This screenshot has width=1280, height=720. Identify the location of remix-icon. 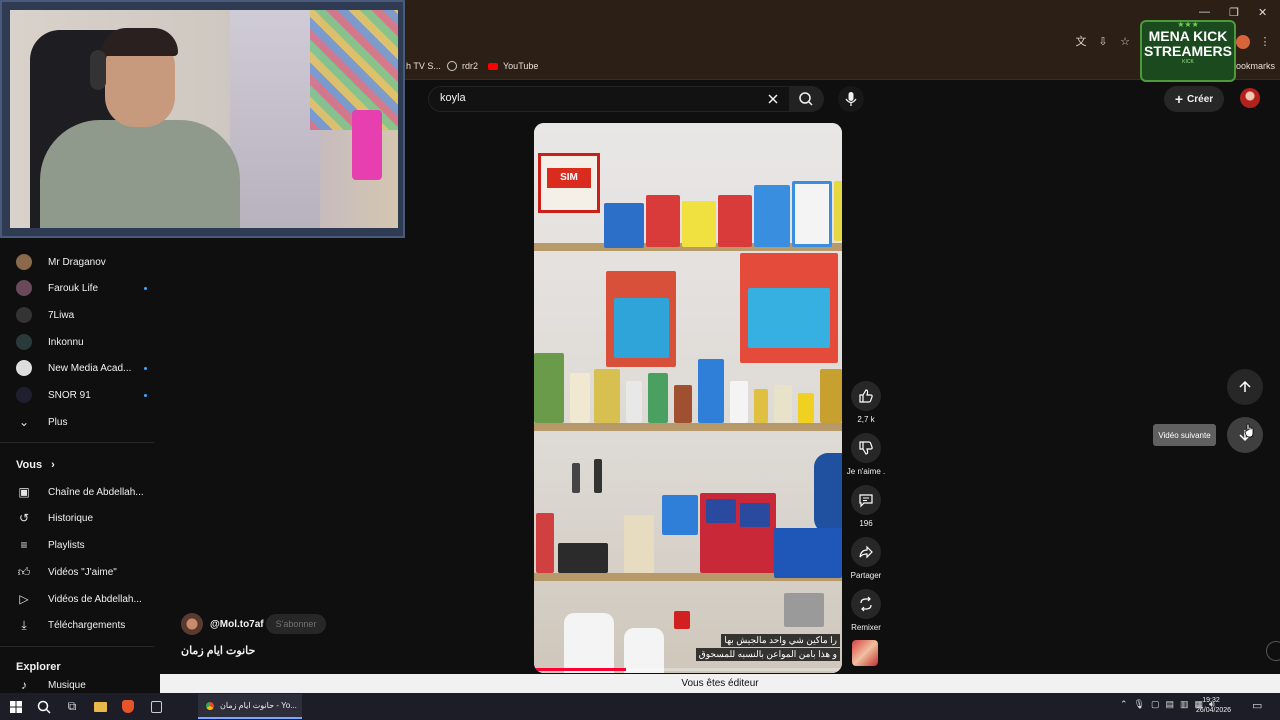
(866, 604).